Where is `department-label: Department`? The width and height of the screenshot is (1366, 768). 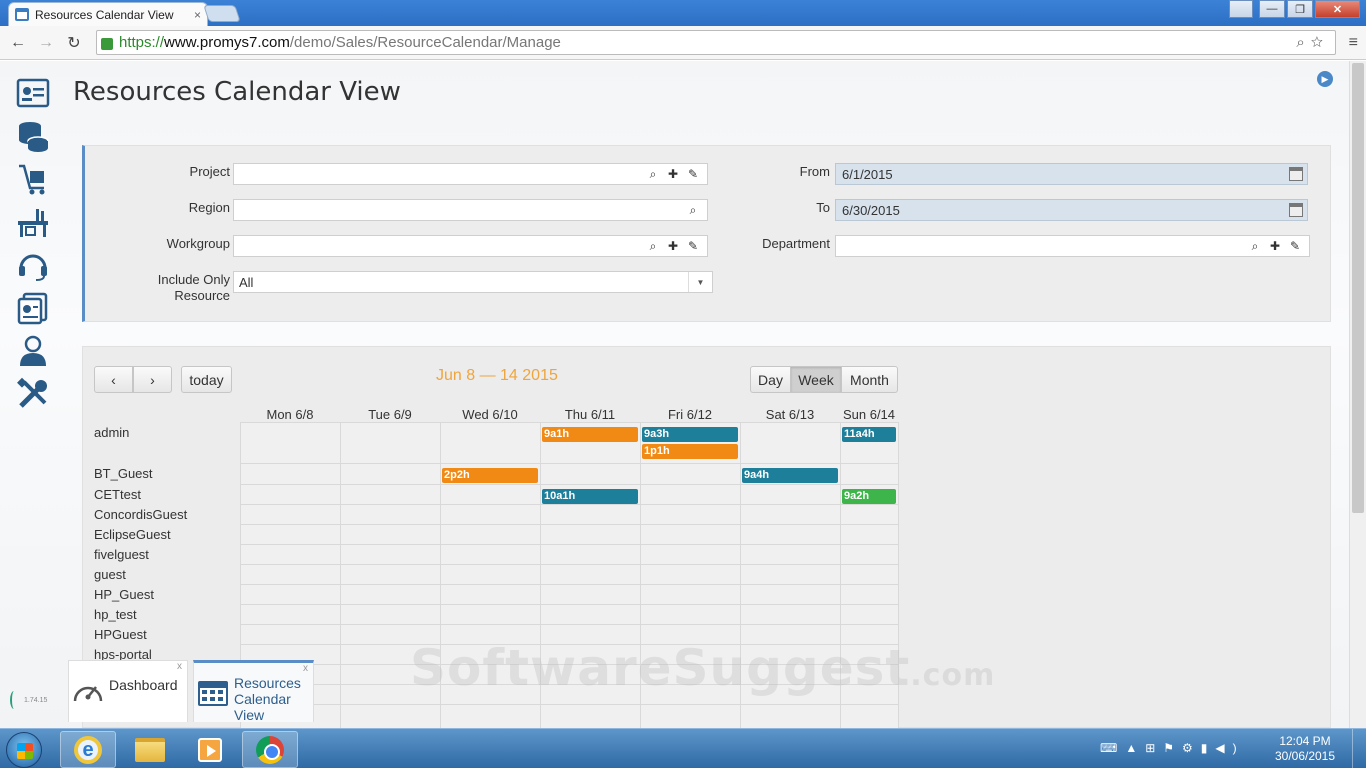
department-label: Department is located at coordinates (796, 243).